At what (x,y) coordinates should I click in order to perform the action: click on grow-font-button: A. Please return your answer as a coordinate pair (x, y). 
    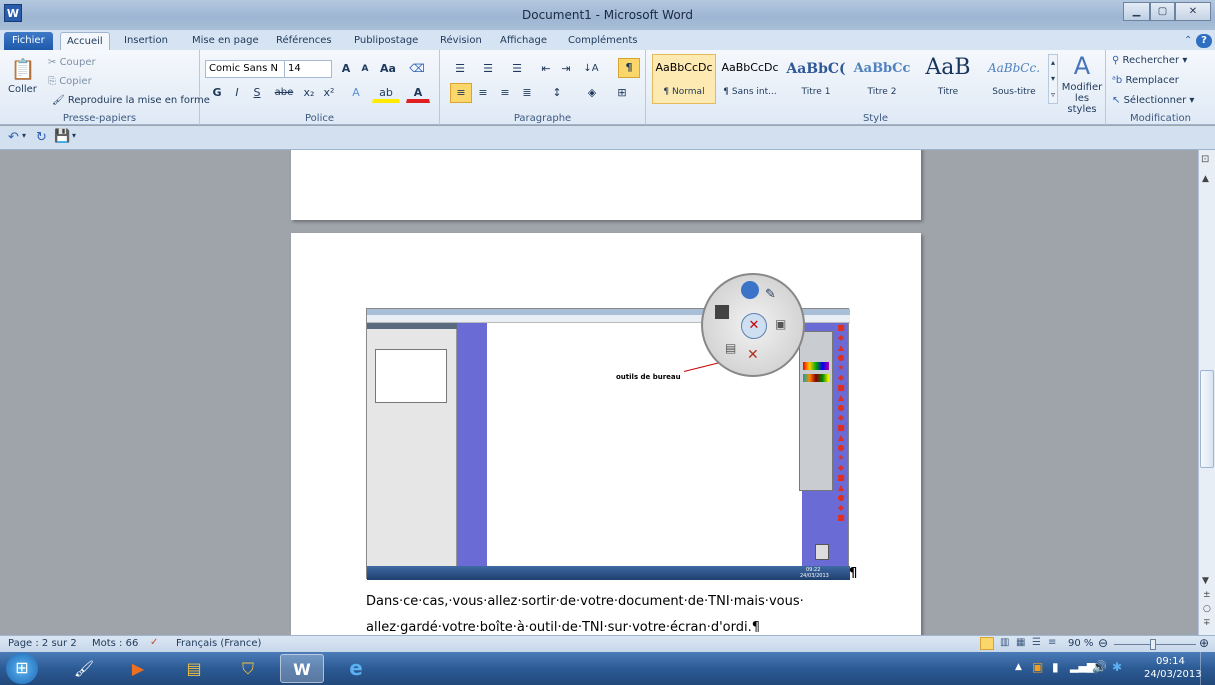
    Looking at the image, I should click on (346, 69).